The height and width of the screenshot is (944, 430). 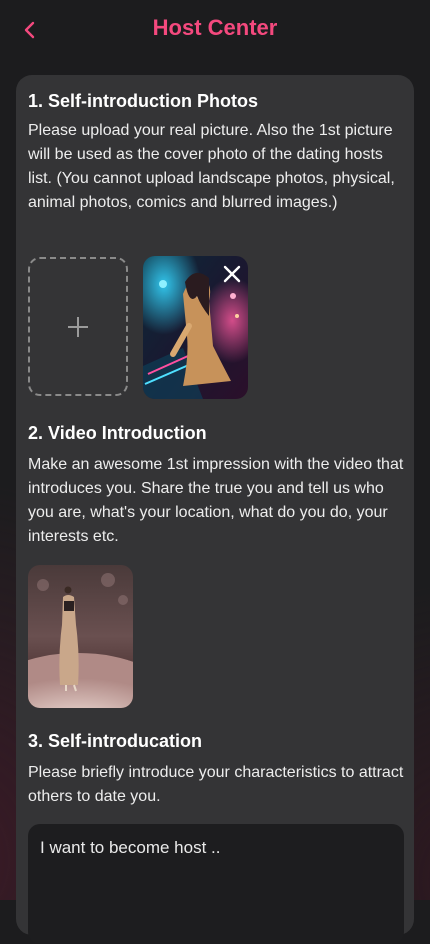 I want to click on video-image, so click(x=80, y=636).